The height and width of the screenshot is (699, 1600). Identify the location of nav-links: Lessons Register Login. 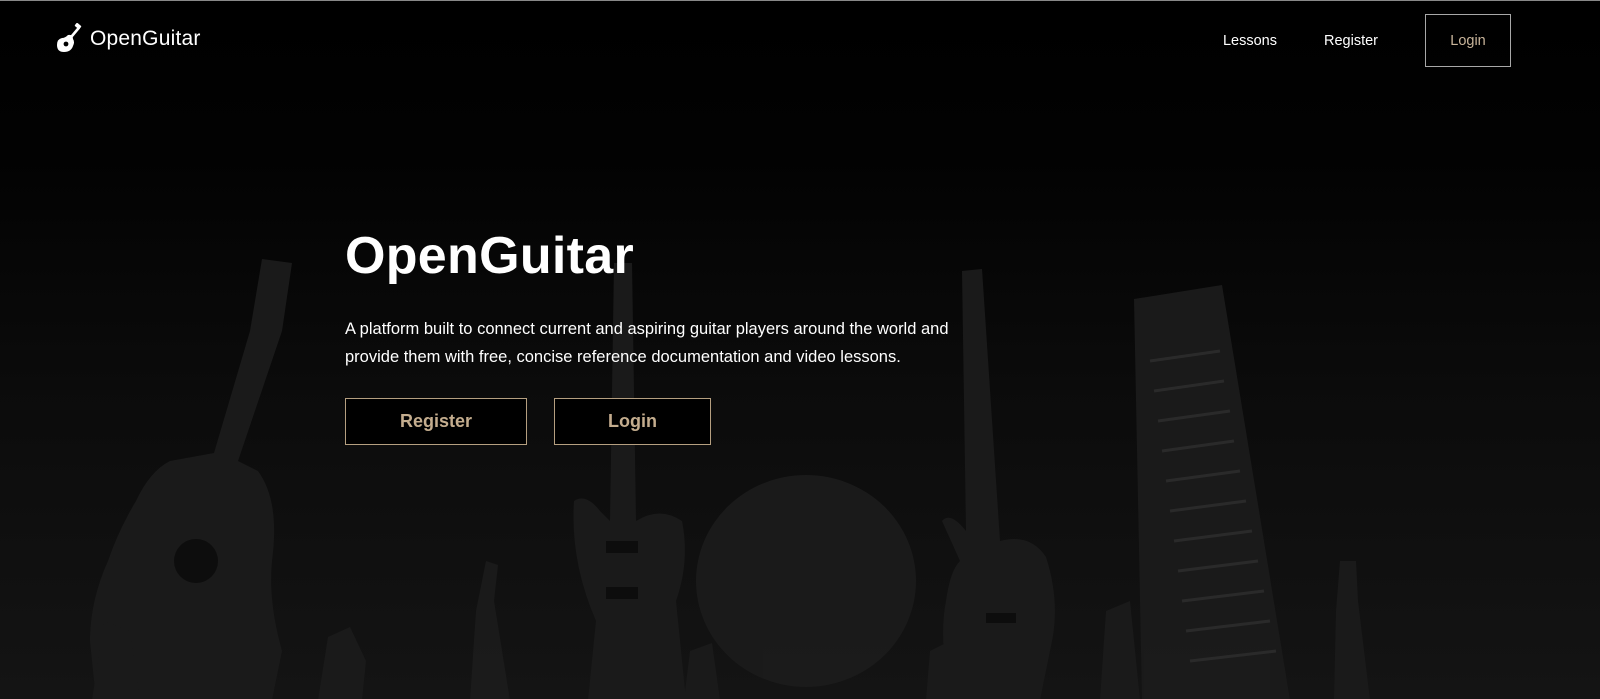
(1367, 40).